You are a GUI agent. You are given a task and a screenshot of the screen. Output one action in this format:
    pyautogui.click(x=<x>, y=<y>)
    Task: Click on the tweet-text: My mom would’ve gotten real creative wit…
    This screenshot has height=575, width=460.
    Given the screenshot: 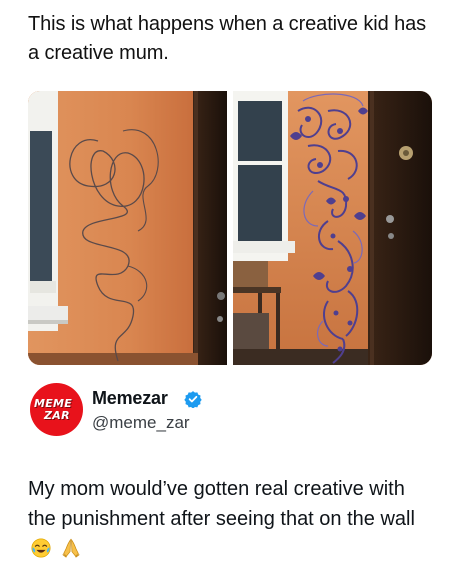 What is the action you would take?
    pyautogui.click(x=233, y=521)
    